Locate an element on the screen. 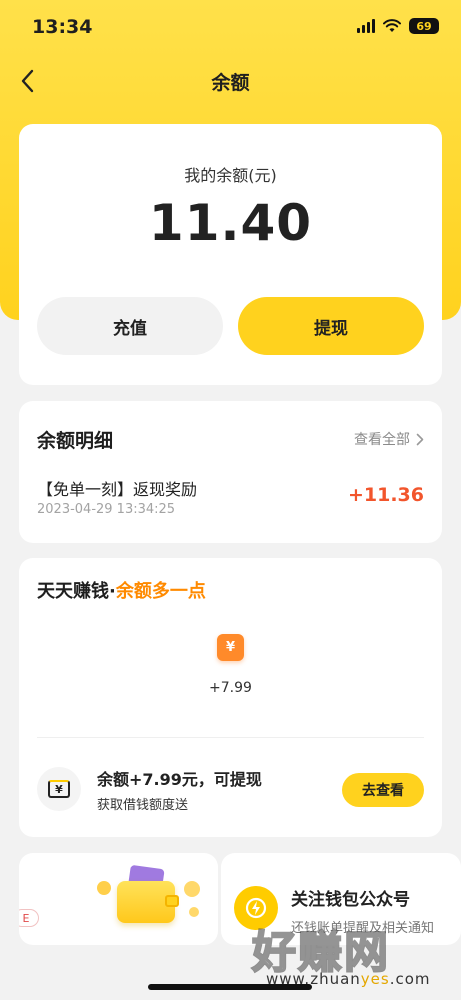  transaction-time: 2023-04-29 13:34:25 is located at coordinates (106, 509).